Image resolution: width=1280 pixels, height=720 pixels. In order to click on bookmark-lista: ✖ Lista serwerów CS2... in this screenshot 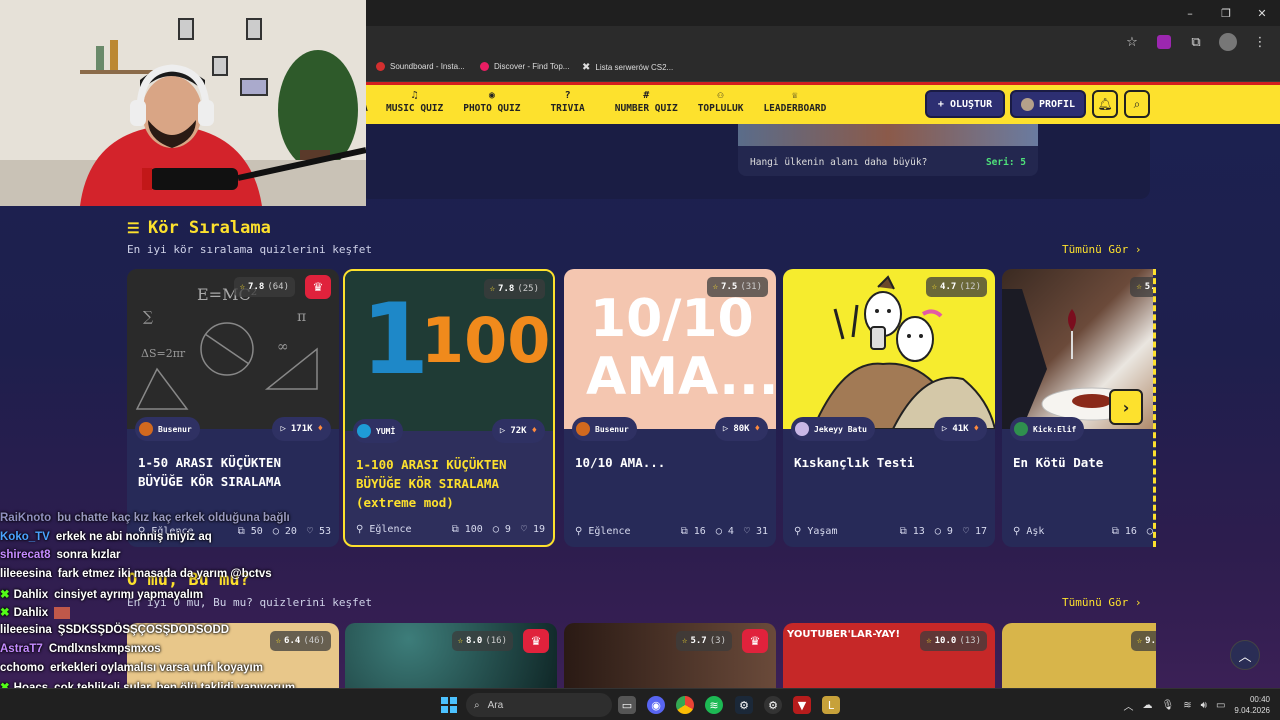, I will do `click(627, 67)`.